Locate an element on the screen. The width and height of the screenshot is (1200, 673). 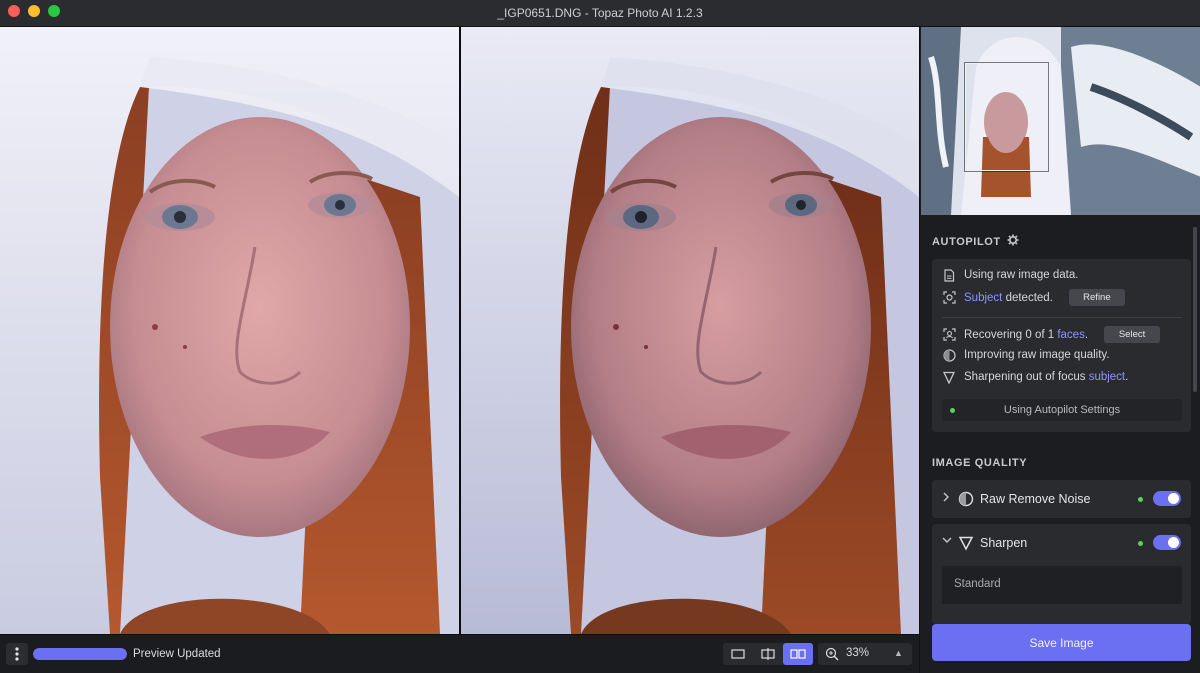
subject-link: Subject is located at coordinates (983, 298).